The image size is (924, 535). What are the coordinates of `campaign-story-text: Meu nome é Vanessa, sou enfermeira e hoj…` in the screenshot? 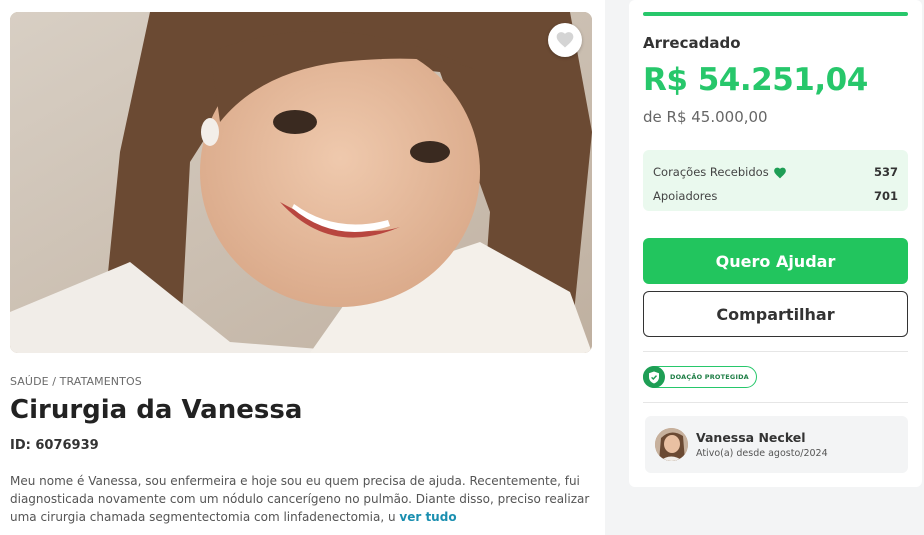 It's located at (300, 499).